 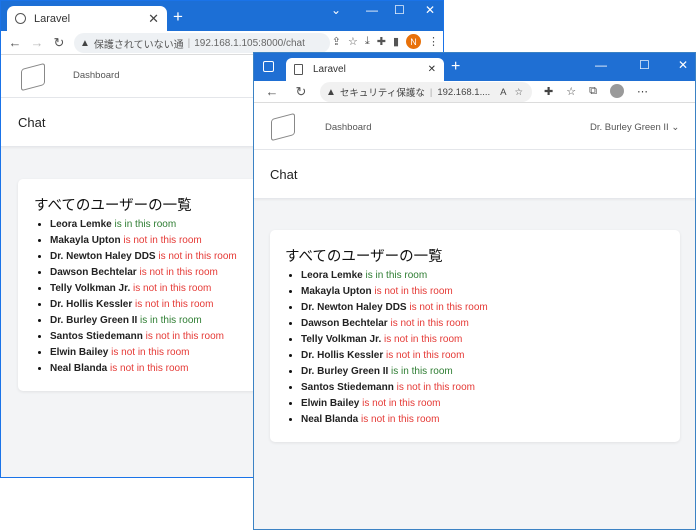 What do you see at coordinates (483, 276) in the screenshot?
I see `user-list-item: Leora Lemke is in this room` at bounding box center [483, 276].